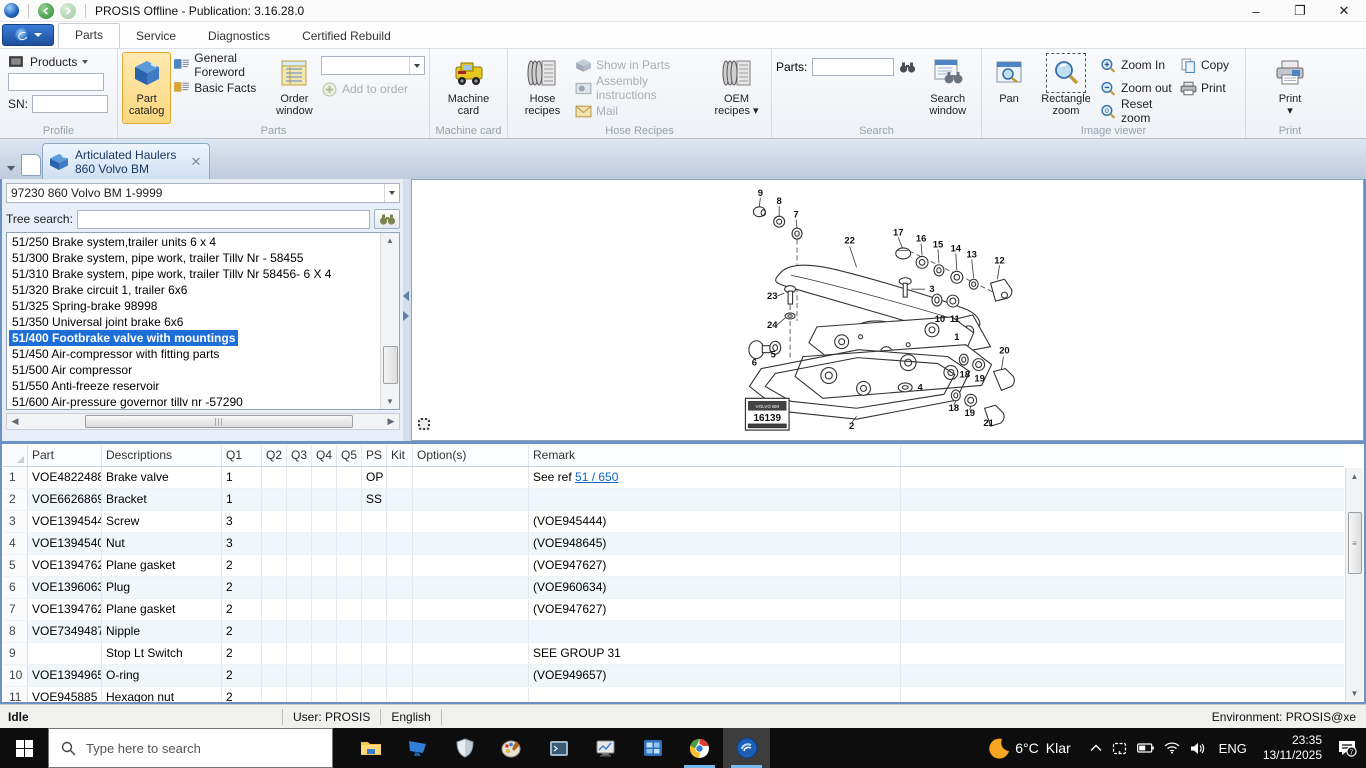 This screenshot has height=768, width=1366. I want to click on language-indicator: ENG, so click(1233, 748).